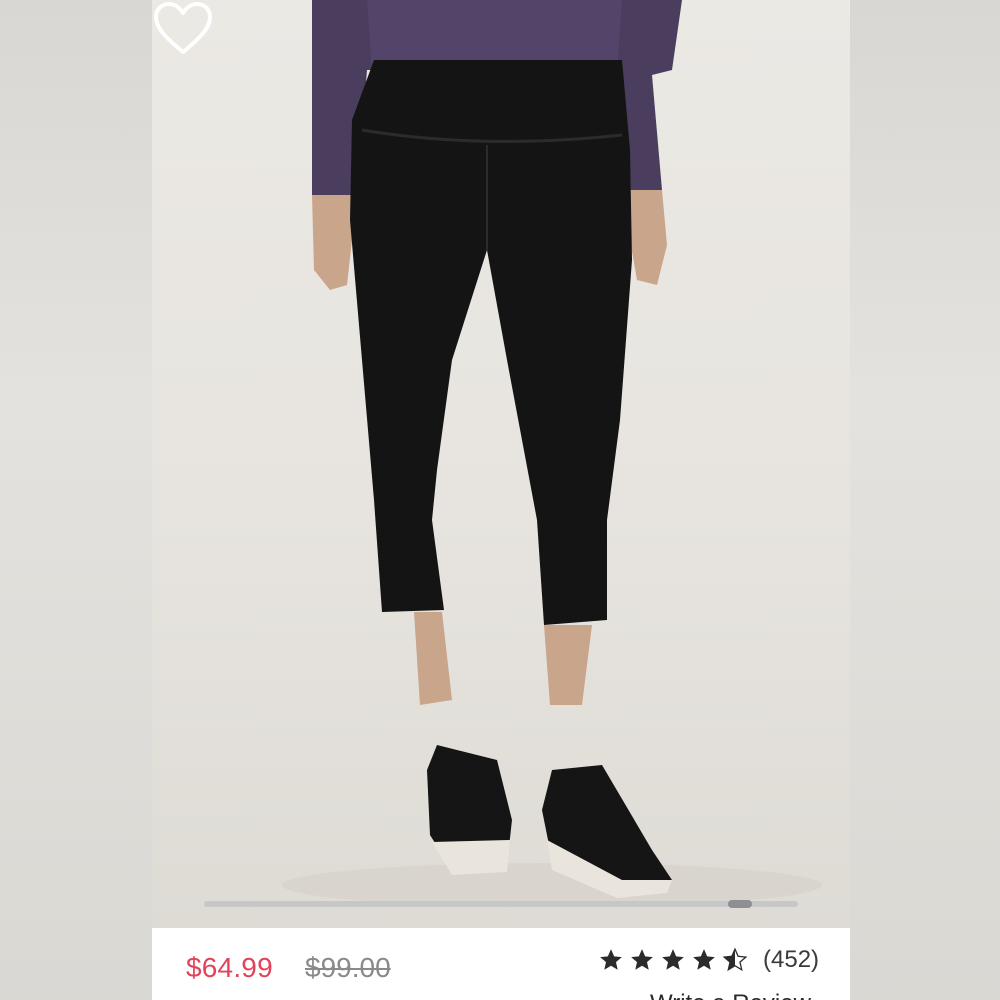 This screenshot has width=1000, height=1000. I want to click on rating-stars: (452), so click(708, 960).